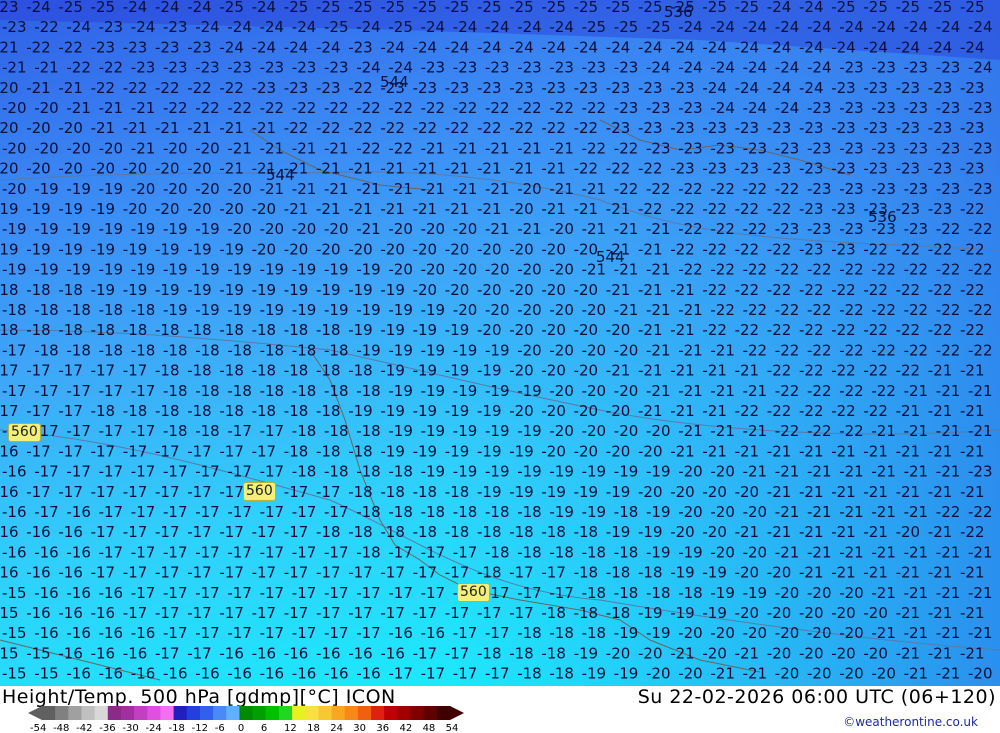 The height and width of the screenshot is (733, 1000). What do you see at coordinates (359, 728) in the screenshot?
I see `scale-tick-label: 30` at bounding box center [359, 728].